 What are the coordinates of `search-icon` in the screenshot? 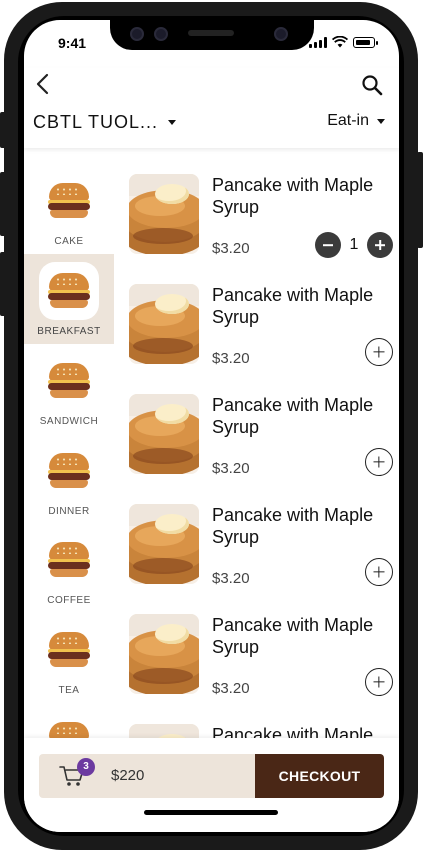 It's located at (372, 85).